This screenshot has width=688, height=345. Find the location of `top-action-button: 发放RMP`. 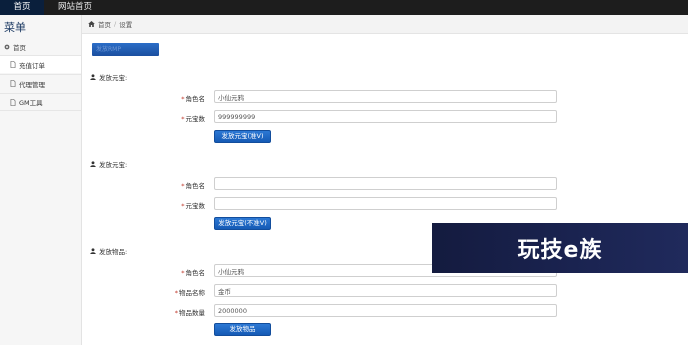

top-action-button: 发放RMP is located at coordinates (125, 49).